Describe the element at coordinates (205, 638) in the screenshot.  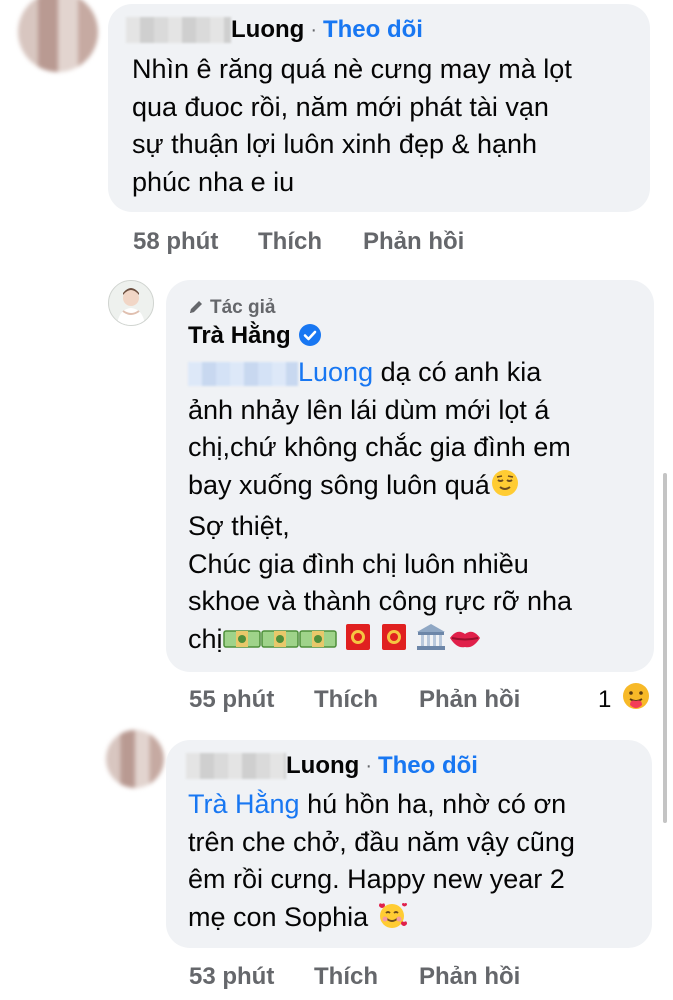
I see `comment-line-text: chị` at that location.